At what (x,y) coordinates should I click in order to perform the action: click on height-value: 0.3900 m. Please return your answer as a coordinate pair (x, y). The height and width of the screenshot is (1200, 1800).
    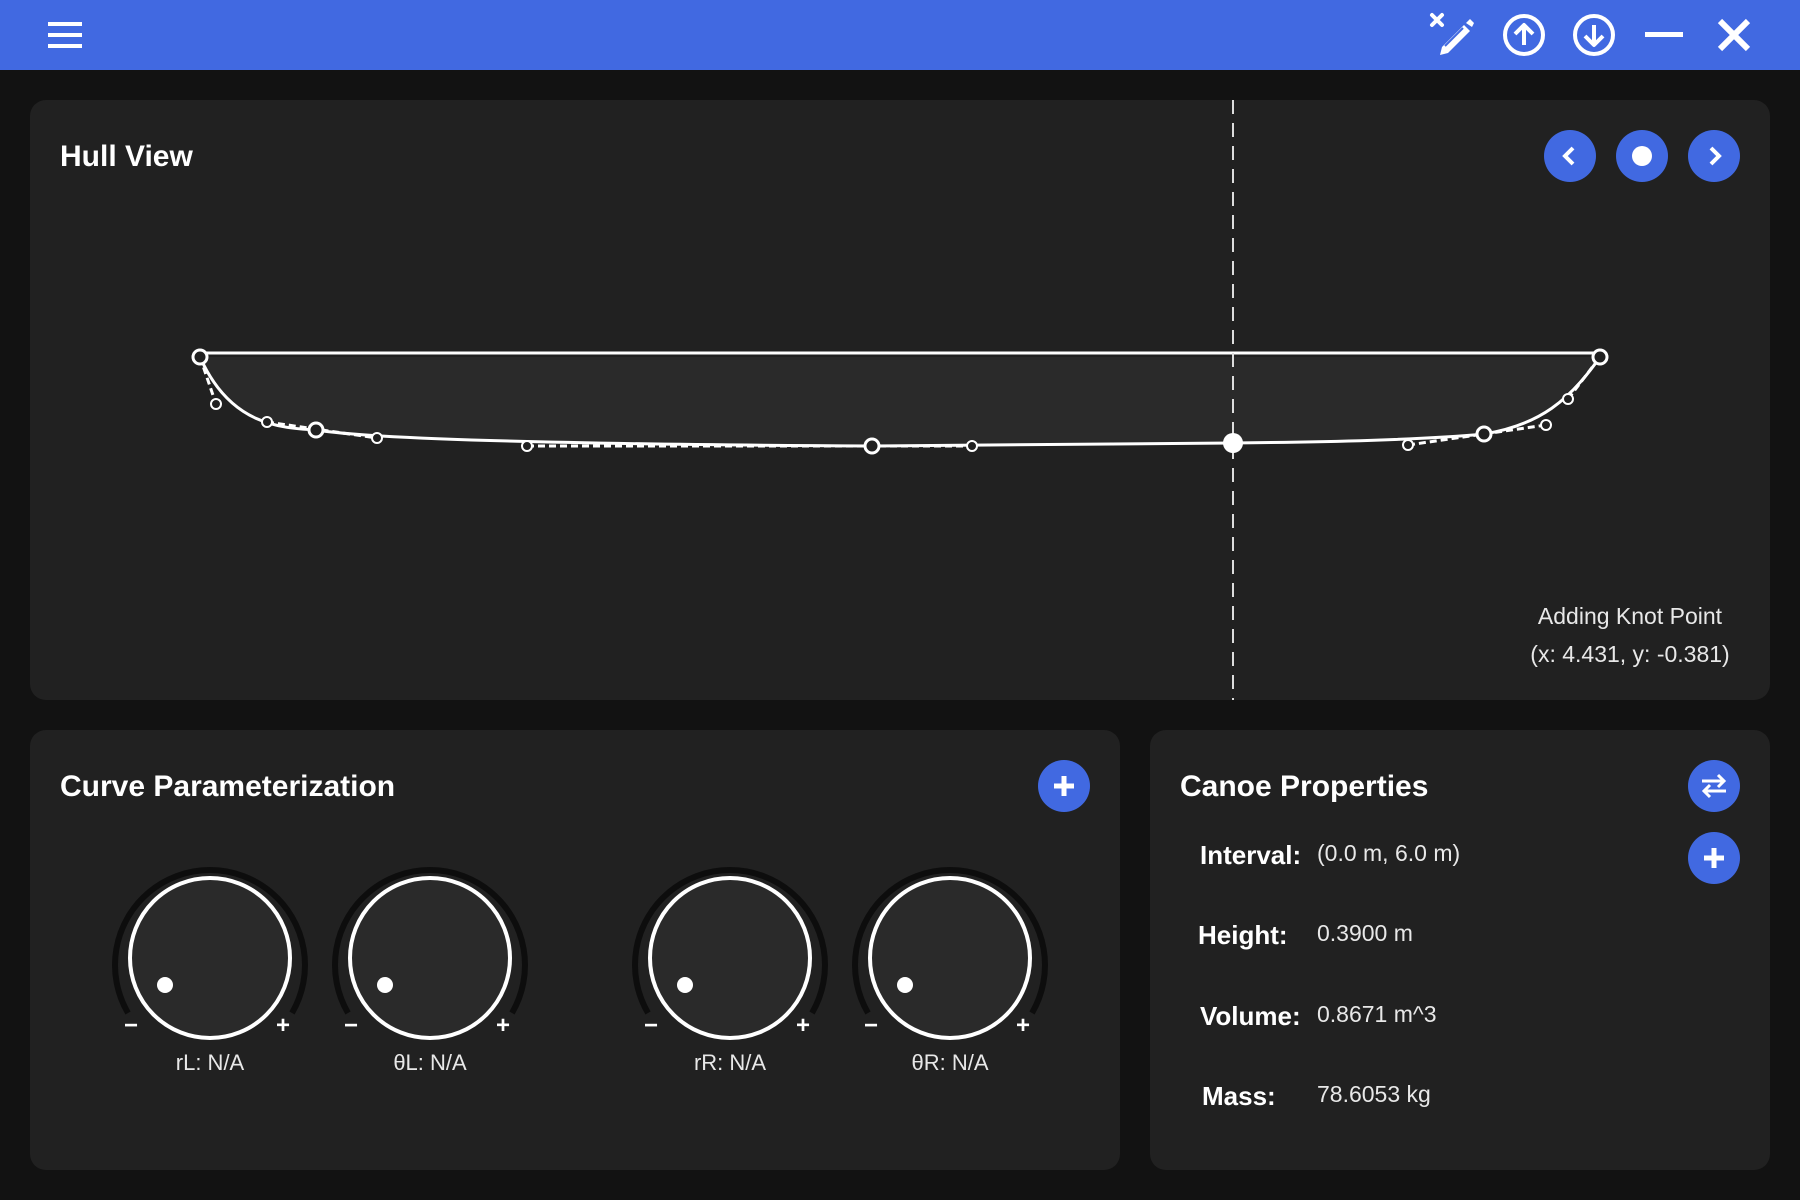
    Looking at the image, I should click on (1365, 933).